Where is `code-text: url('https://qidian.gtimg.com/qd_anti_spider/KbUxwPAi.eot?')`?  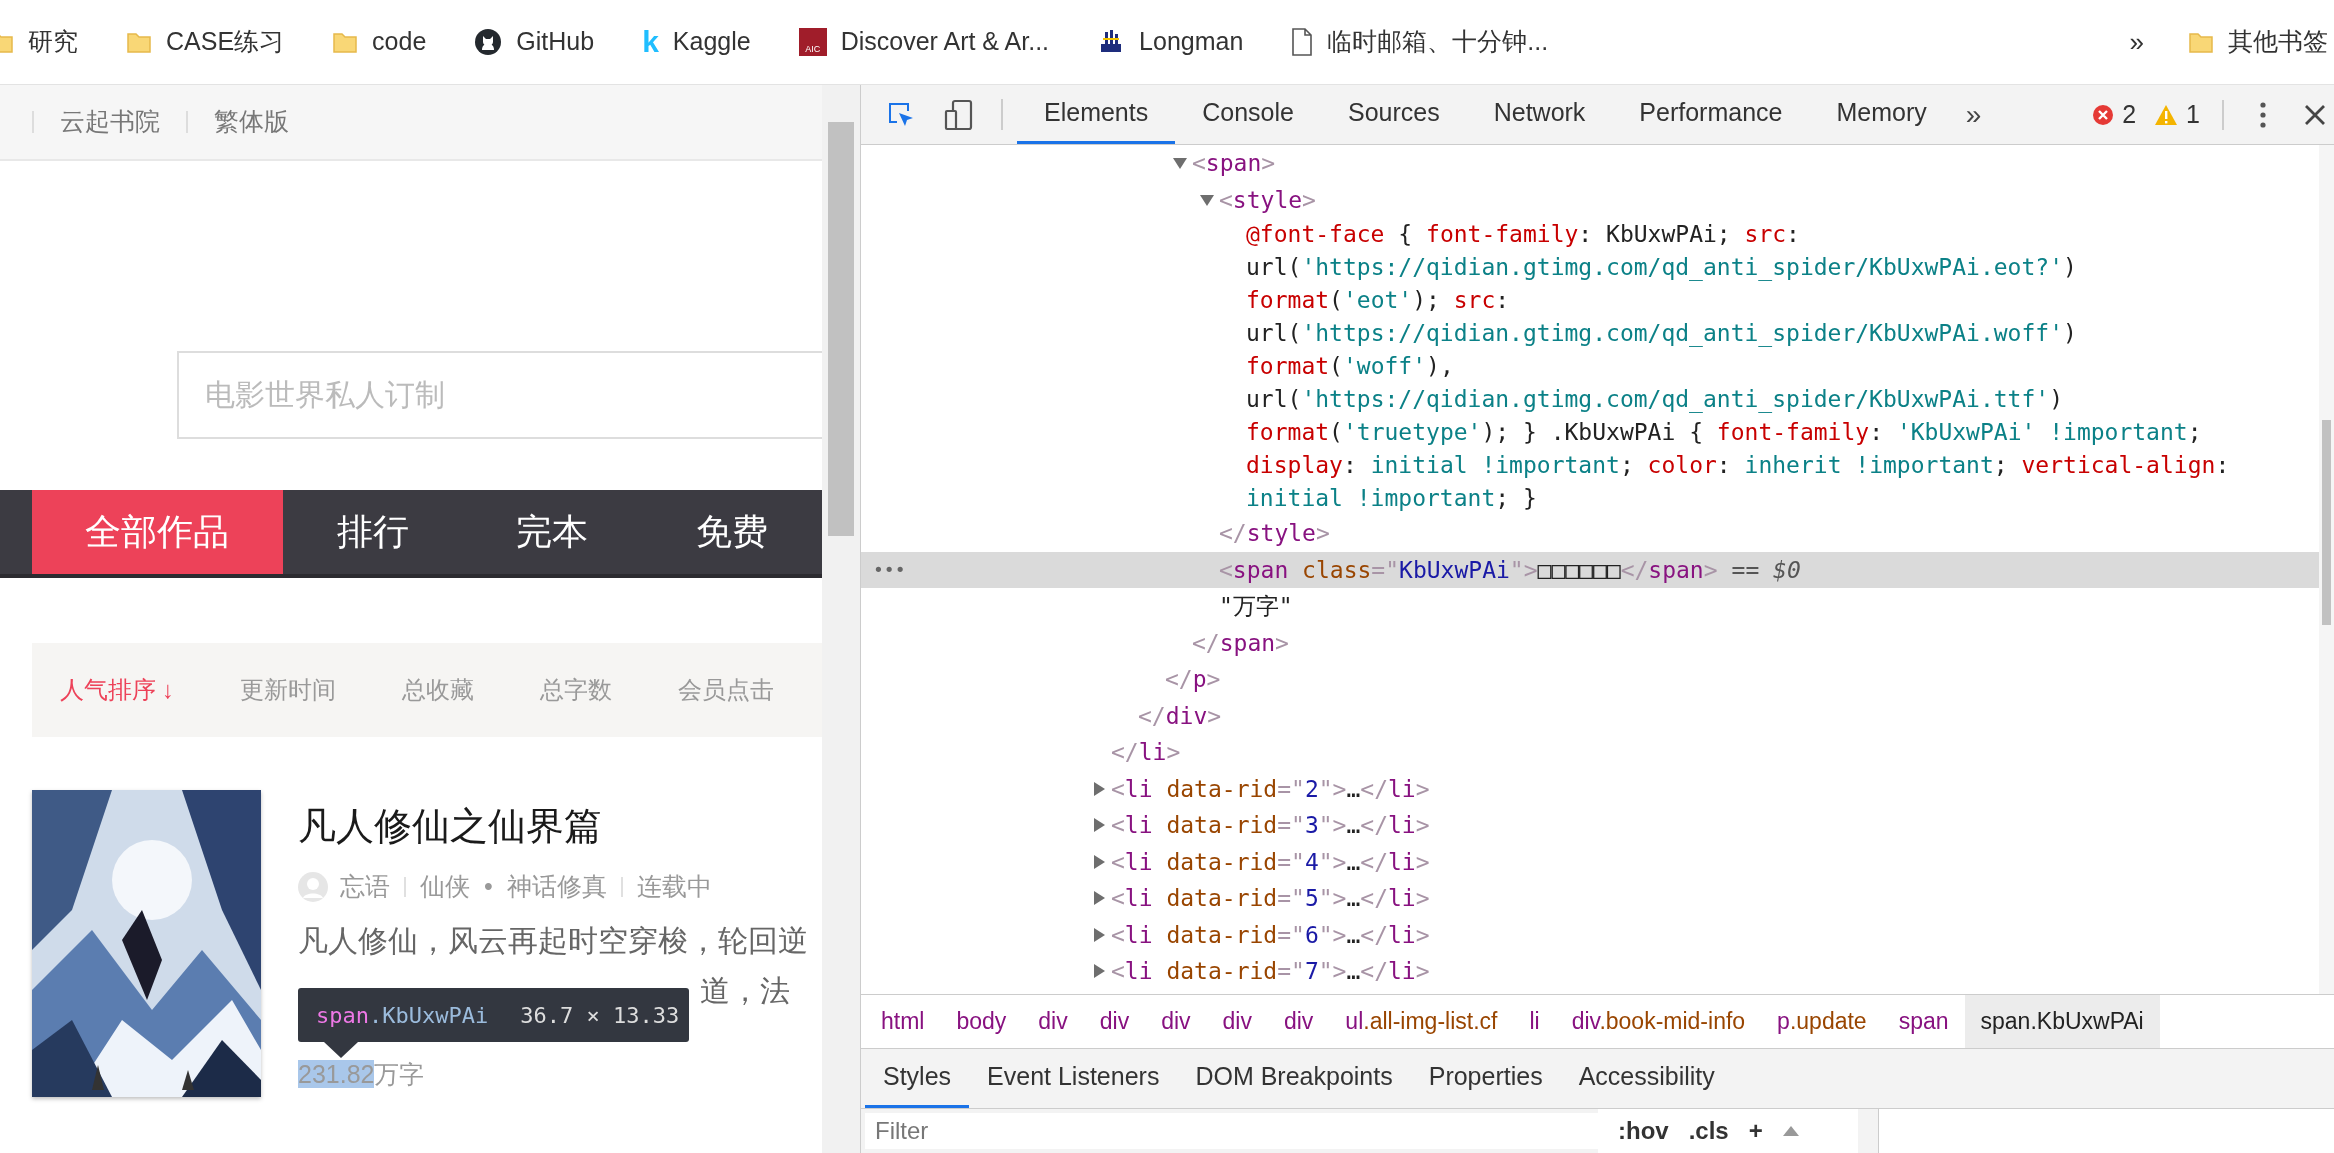 code-text: url('https://qidian.gtimg.com/qd_anti_spider/KbUxwPAi.eot?') is located at coordinates (1661, 268).